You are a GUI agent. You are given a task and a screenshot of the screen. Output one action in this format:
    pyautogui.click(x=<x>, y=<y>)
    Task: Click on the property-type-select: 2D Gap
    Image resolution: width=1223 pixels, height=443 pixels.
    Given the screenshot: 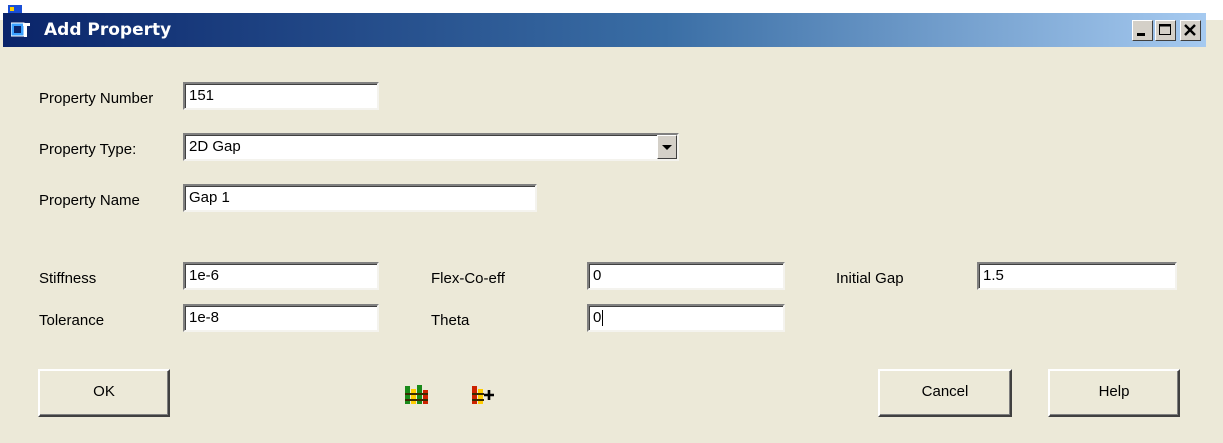 What is the action you would take?
    pyautogui.click(x=431, y=147)
    